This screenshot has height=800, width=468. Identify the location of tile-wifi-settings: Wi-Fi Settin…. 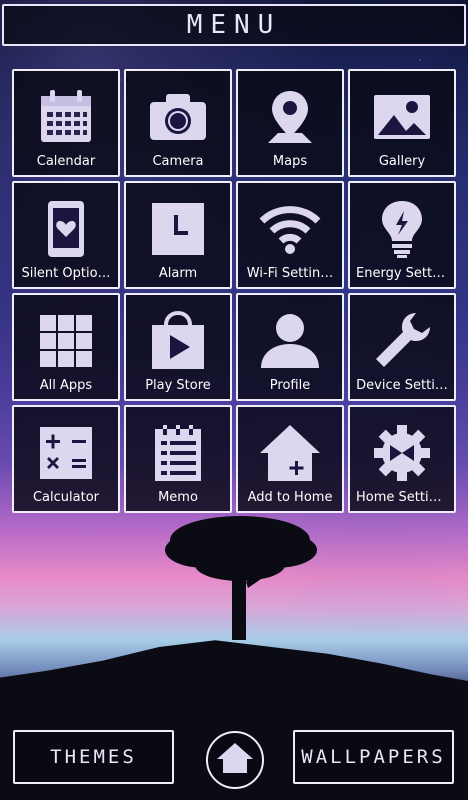
(290, 235).